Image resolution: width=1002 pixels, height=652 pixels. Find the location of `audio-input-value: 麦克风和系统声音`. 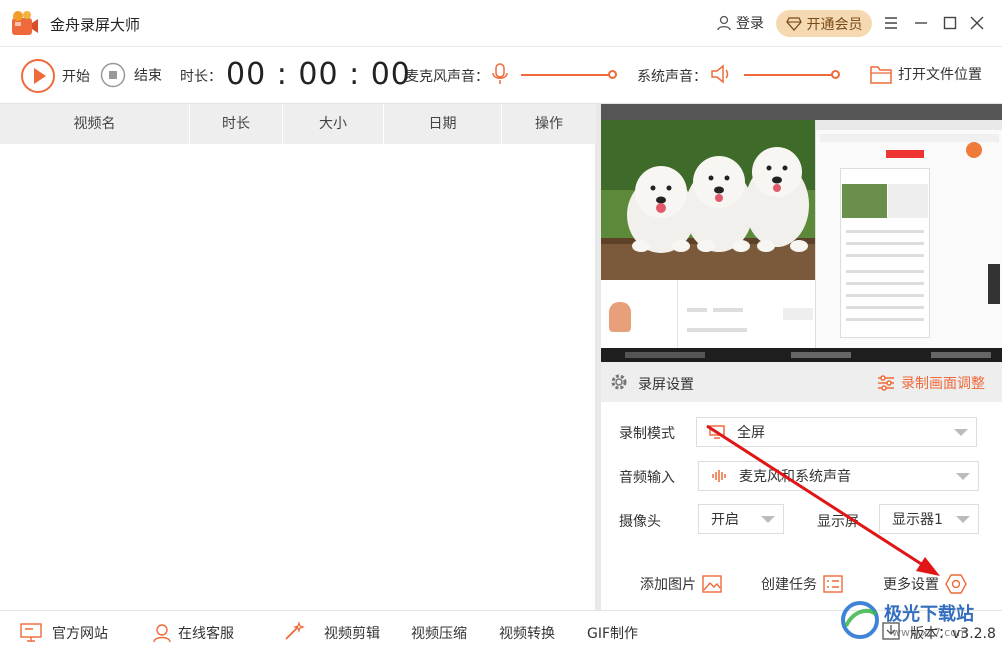

audio-input-value: 麦克风和系统声音 is located at coordinates (795, 477).